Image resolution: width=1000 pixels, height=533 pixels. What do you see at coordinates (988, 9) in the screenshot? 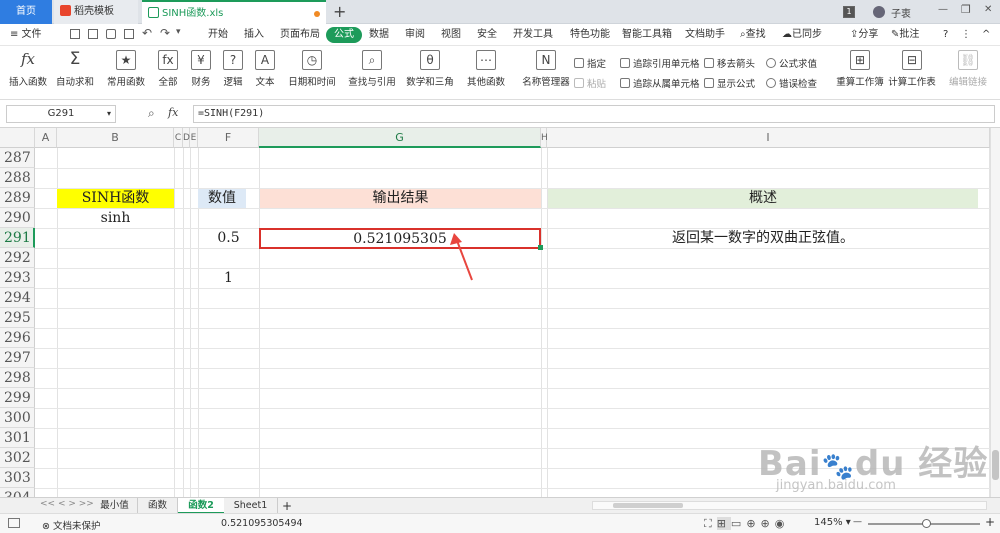
I see `close-button: ✕` at bounding box center [988, 9].